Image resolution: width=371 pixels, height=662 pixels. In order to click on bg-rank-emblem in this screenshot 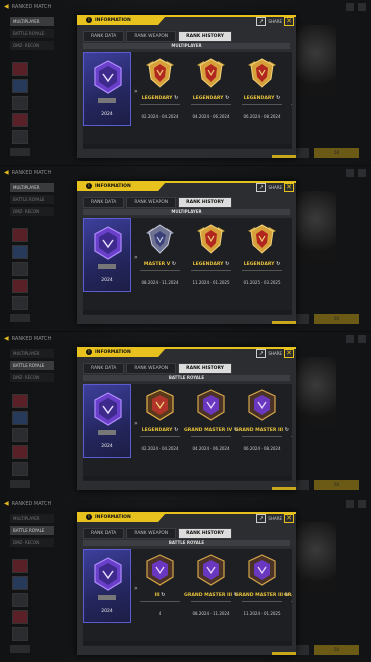, I will do `click(316, 60)`.